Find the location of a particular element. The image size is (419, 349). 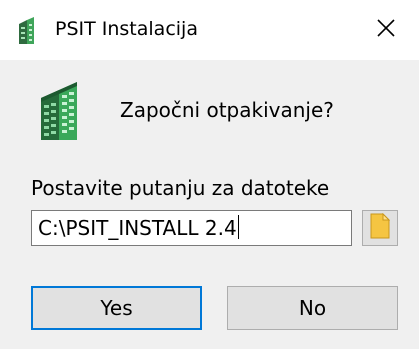

close-button is located at coordinates (386, 30).